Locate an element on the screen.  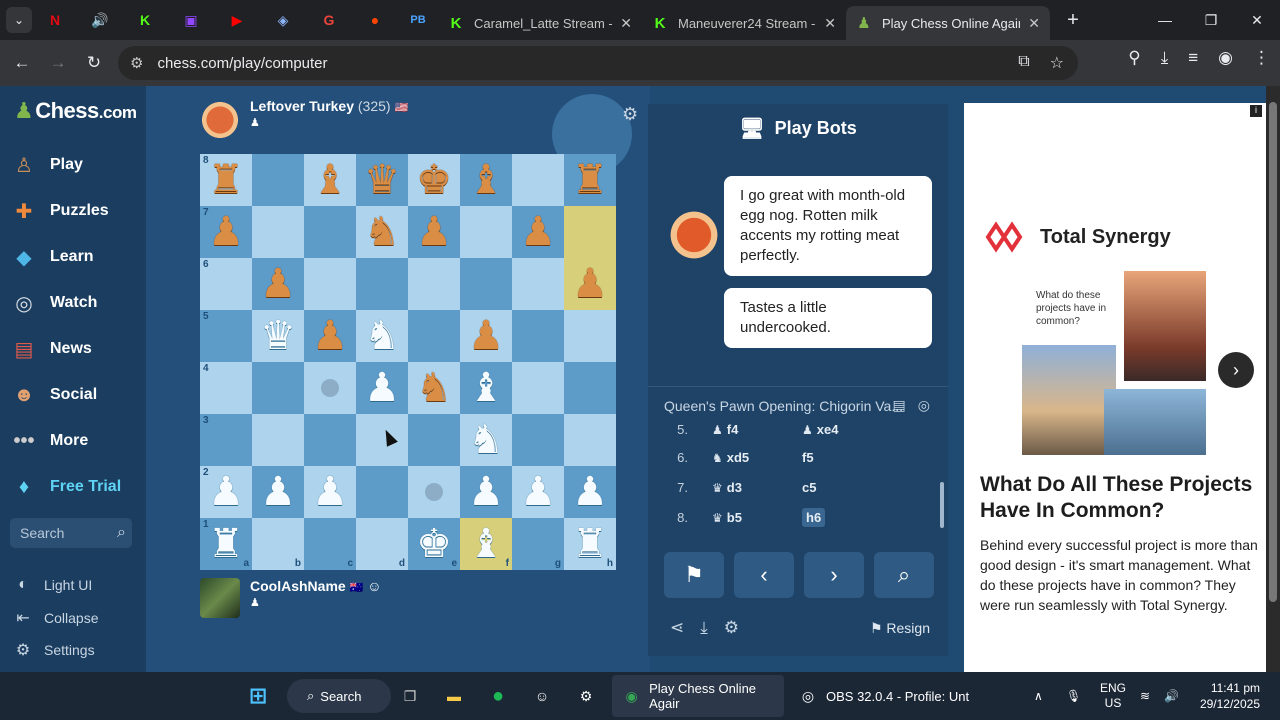
black-piece: ♜ is located at coordinates (226, 180).